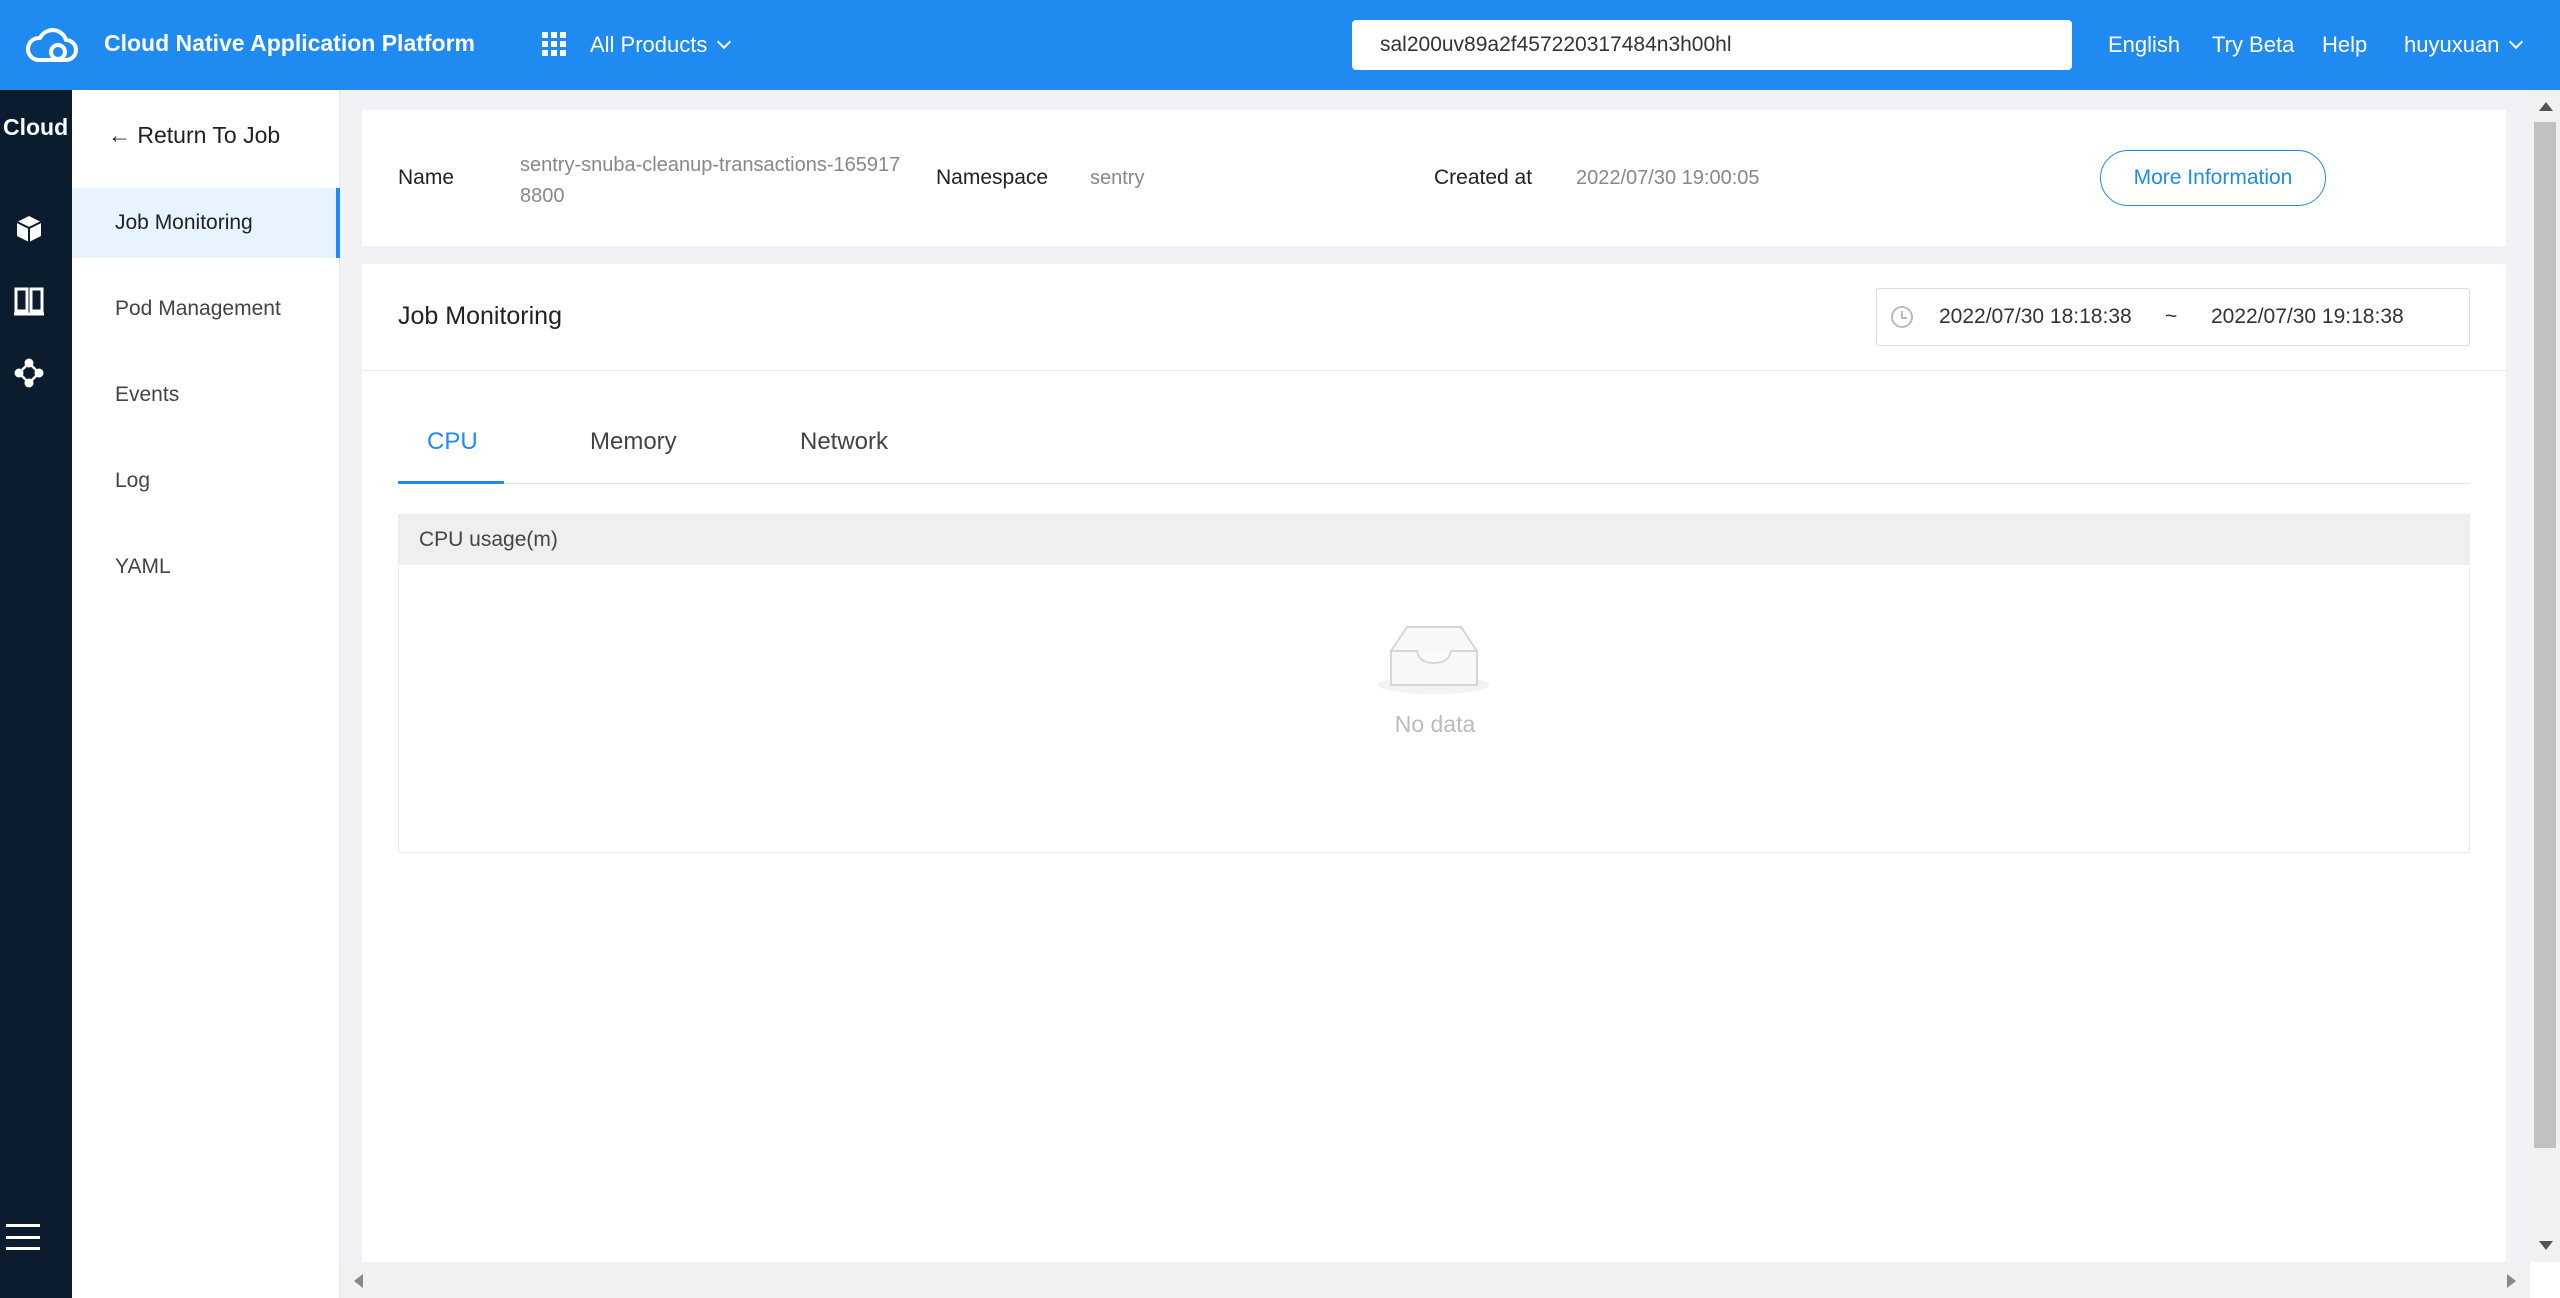 This screenshot has width=2560, height=1298. What do you see at coordinates (1712, 45) in the screenshot?
I see `search-input` at bounding box center [1712, 45].